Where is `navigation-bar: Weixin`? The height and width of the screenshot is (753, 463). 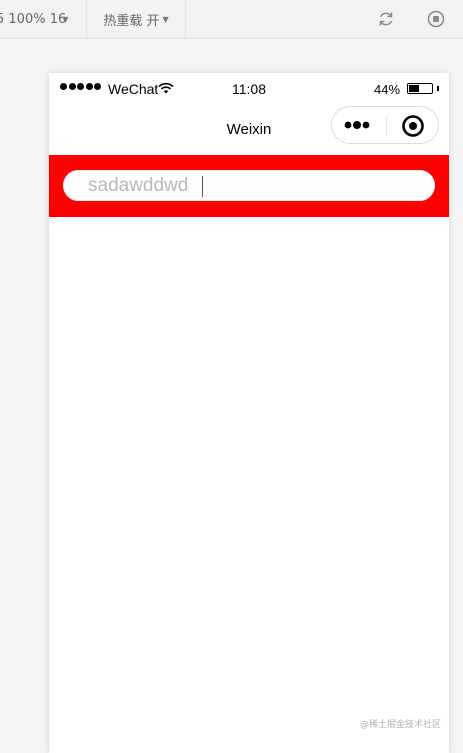
navigation-bar: Weixin is located at coordinates (249, 130).